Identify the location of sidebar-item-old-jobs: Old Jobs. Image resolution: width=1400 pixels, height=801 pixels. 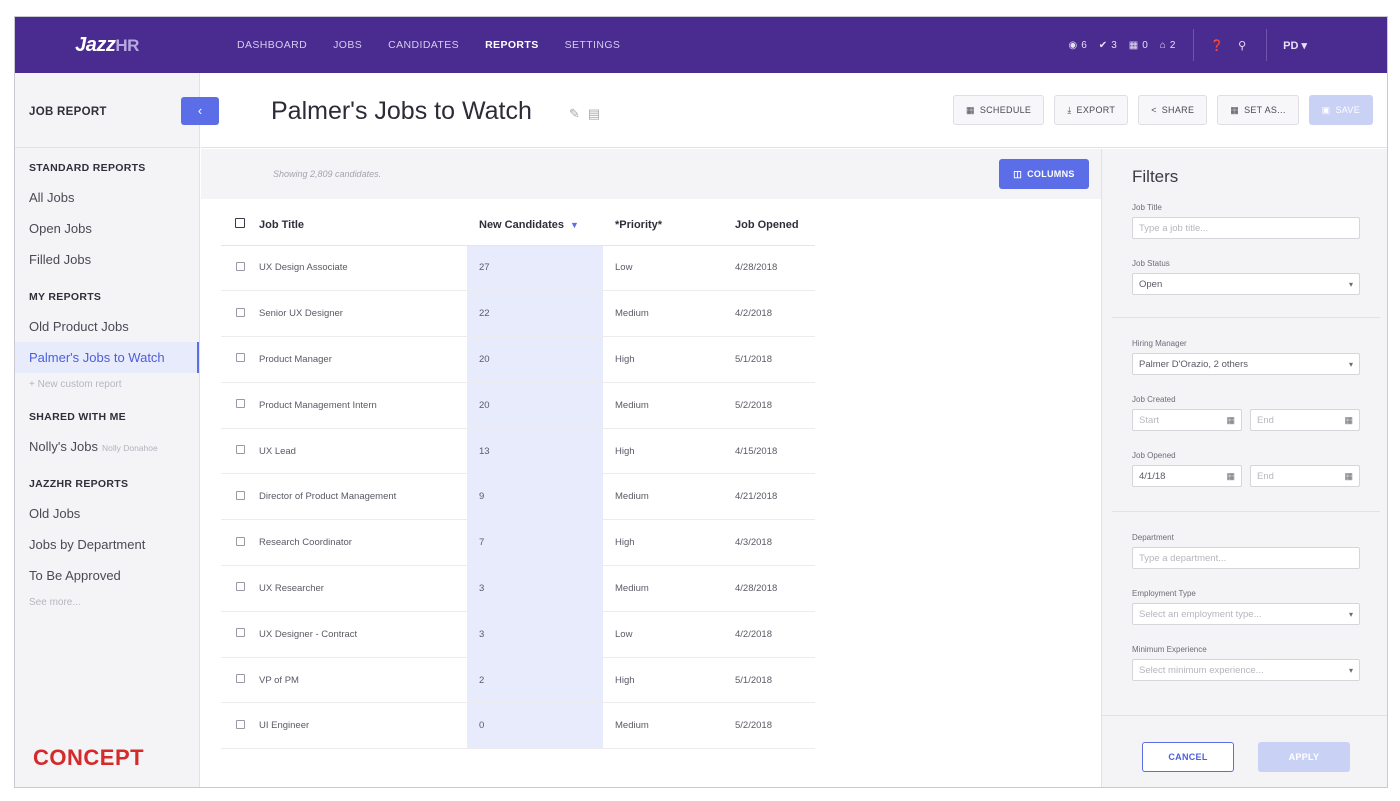
(107, 513).